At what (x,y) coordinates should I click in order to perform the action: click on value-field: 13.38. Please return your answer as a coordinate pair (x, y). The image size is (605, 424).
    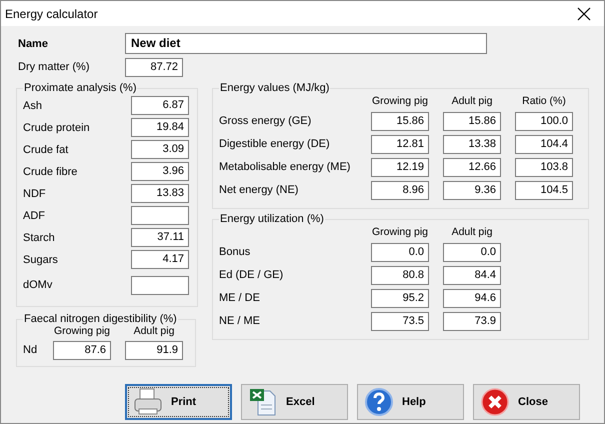
    Looking at the image, I should click on (472, 144).